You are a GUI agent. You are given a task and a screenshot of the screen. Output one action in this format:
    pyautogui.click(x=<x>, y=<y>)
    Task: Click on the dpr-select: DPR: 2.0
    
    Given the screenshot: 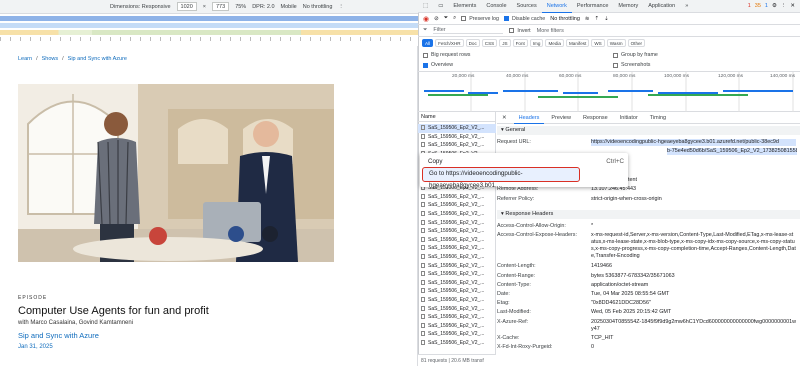 What is the action you would take?
    pyautogui.click(x=263, y=7)
    